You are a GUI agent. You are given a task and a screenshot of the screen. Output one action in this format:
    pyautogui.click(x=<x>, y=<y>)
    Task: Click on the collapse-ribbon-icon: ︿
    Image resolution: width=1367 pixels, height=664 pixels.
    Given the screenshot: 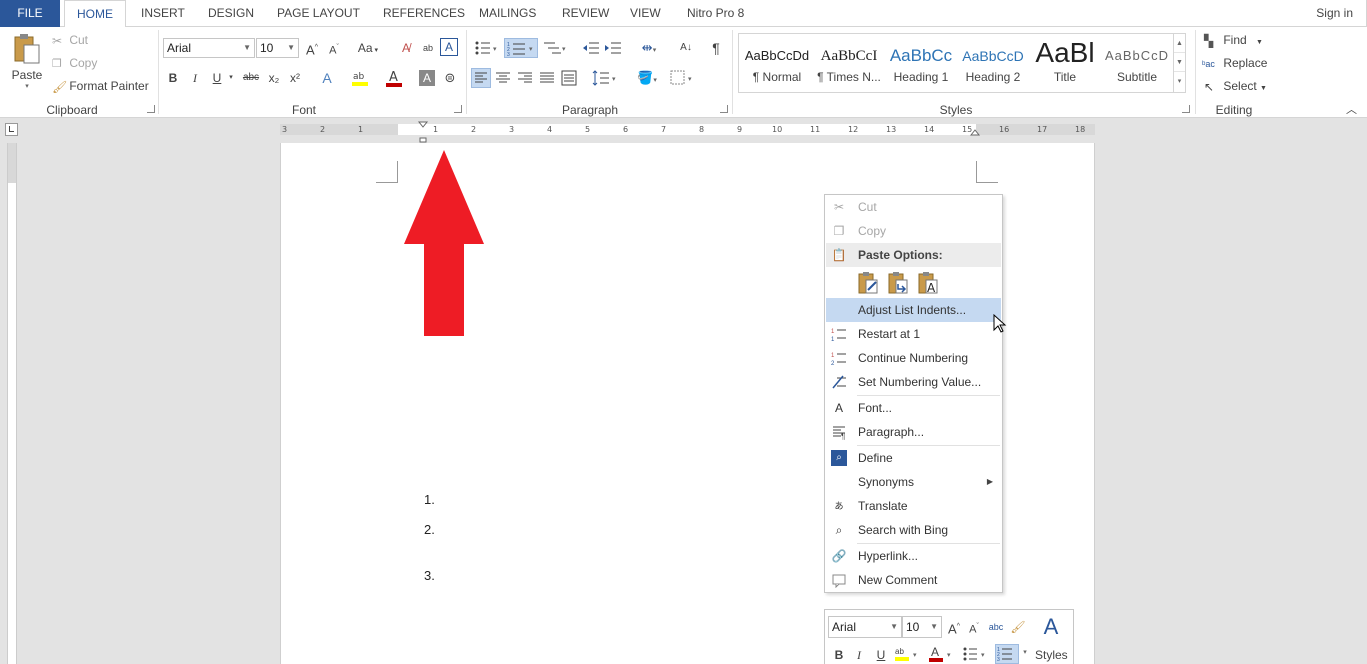 What is the action you would take?
    pyautogui.click(x=1351, y=109)
    